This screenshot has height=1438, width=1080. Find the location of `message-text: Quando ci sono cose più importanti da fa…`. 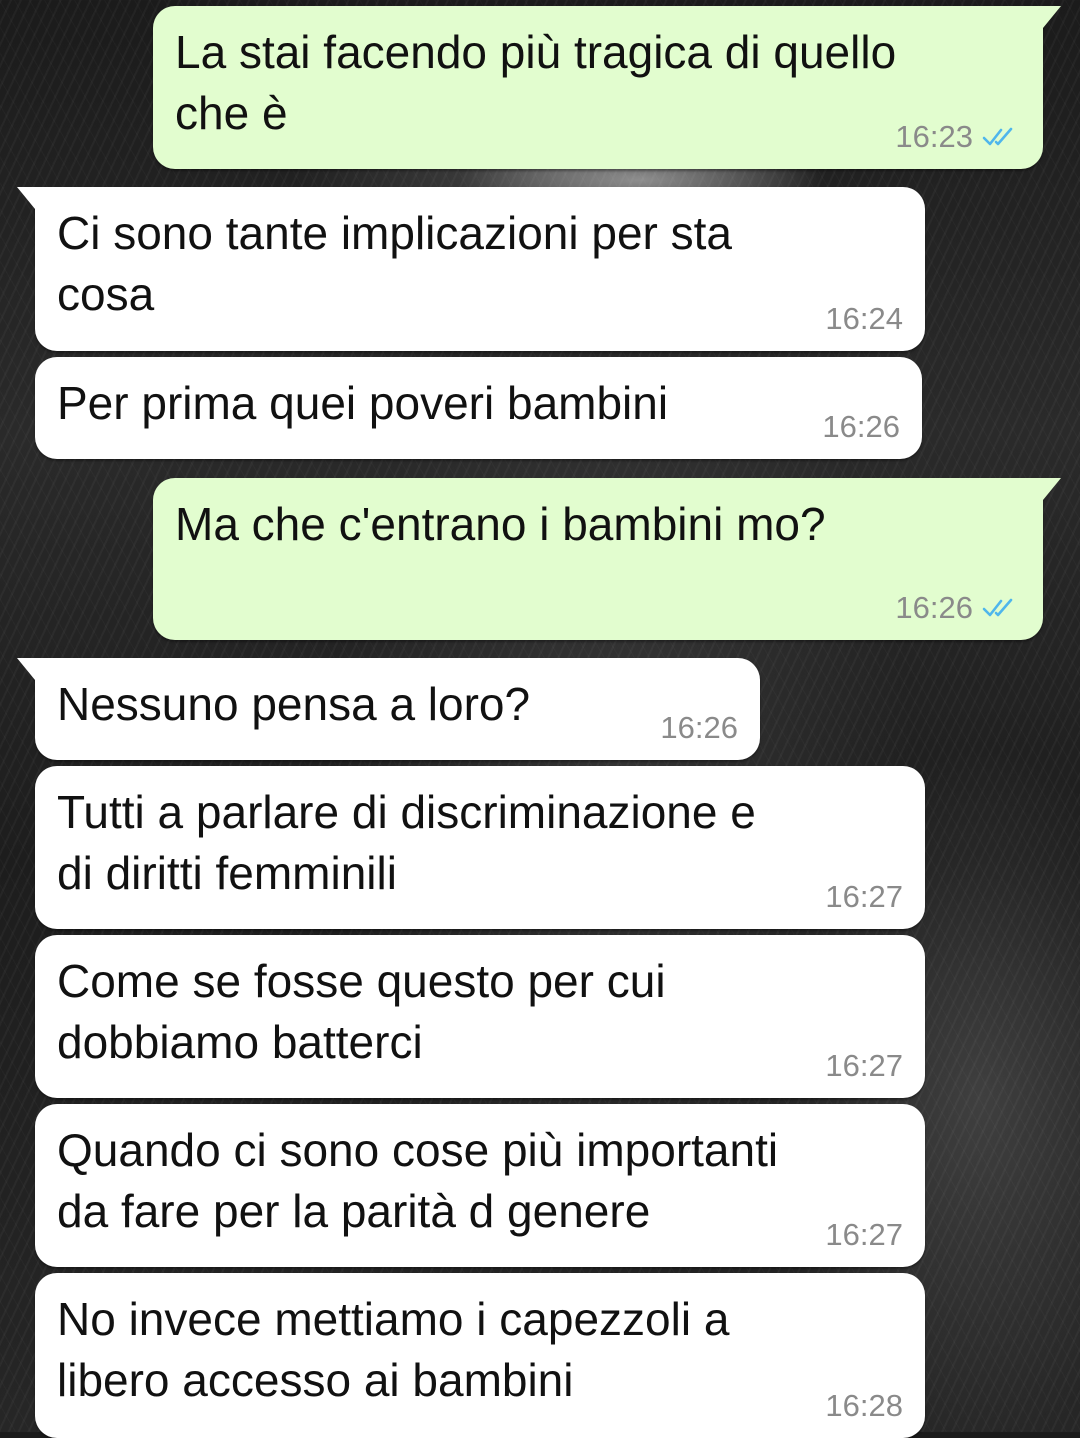

message-text: Quando ci sono cose più importanti da fa… is located at coordinates (418, 1180).